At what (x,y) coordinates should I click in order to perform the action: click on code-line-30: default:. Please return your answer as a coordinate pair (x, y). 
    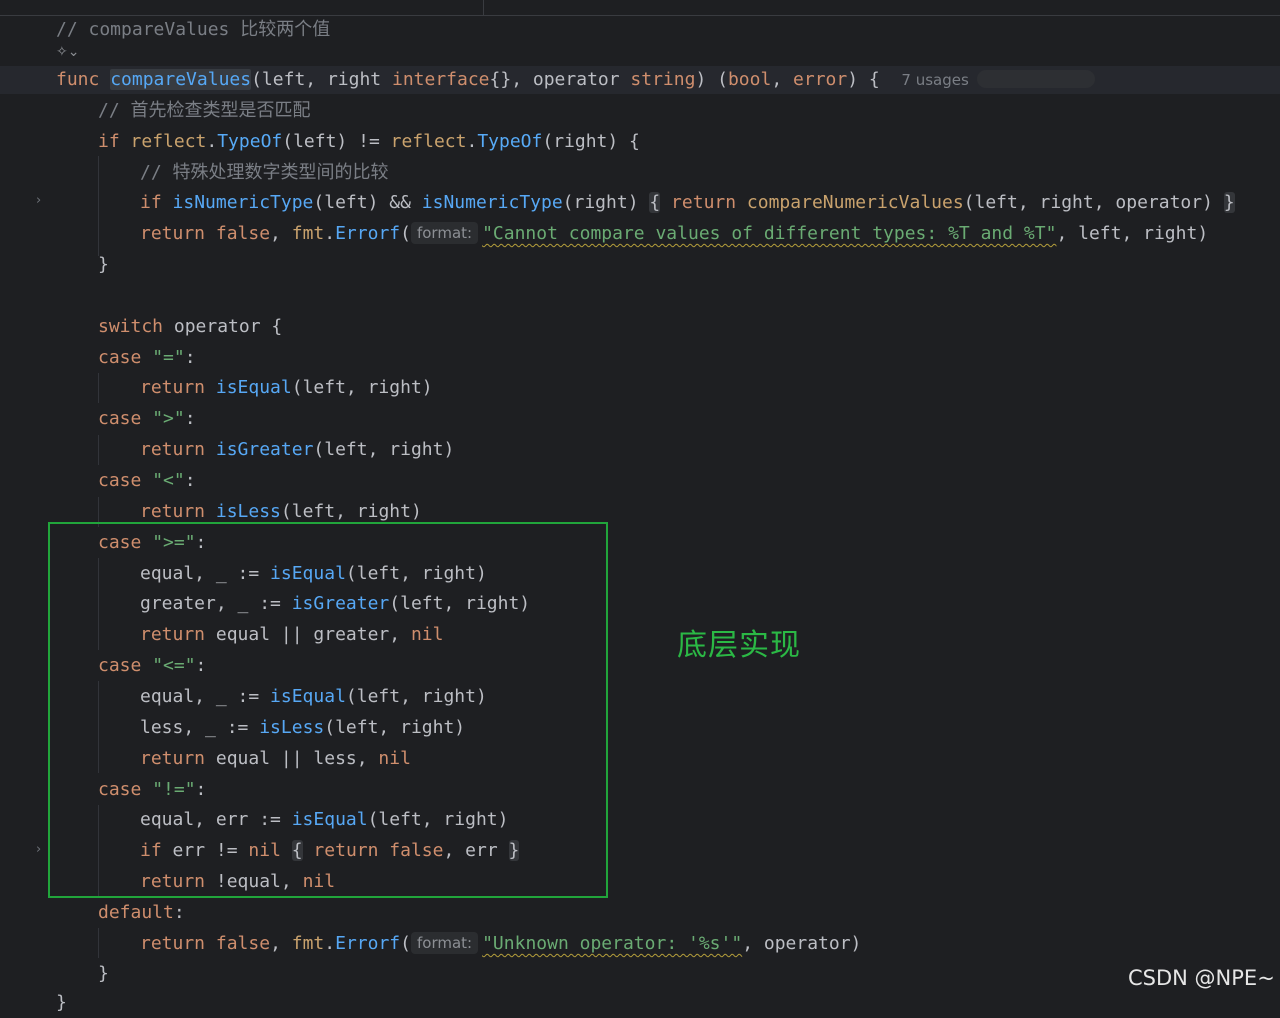
    Looking at the image, I should click on (141, 912).